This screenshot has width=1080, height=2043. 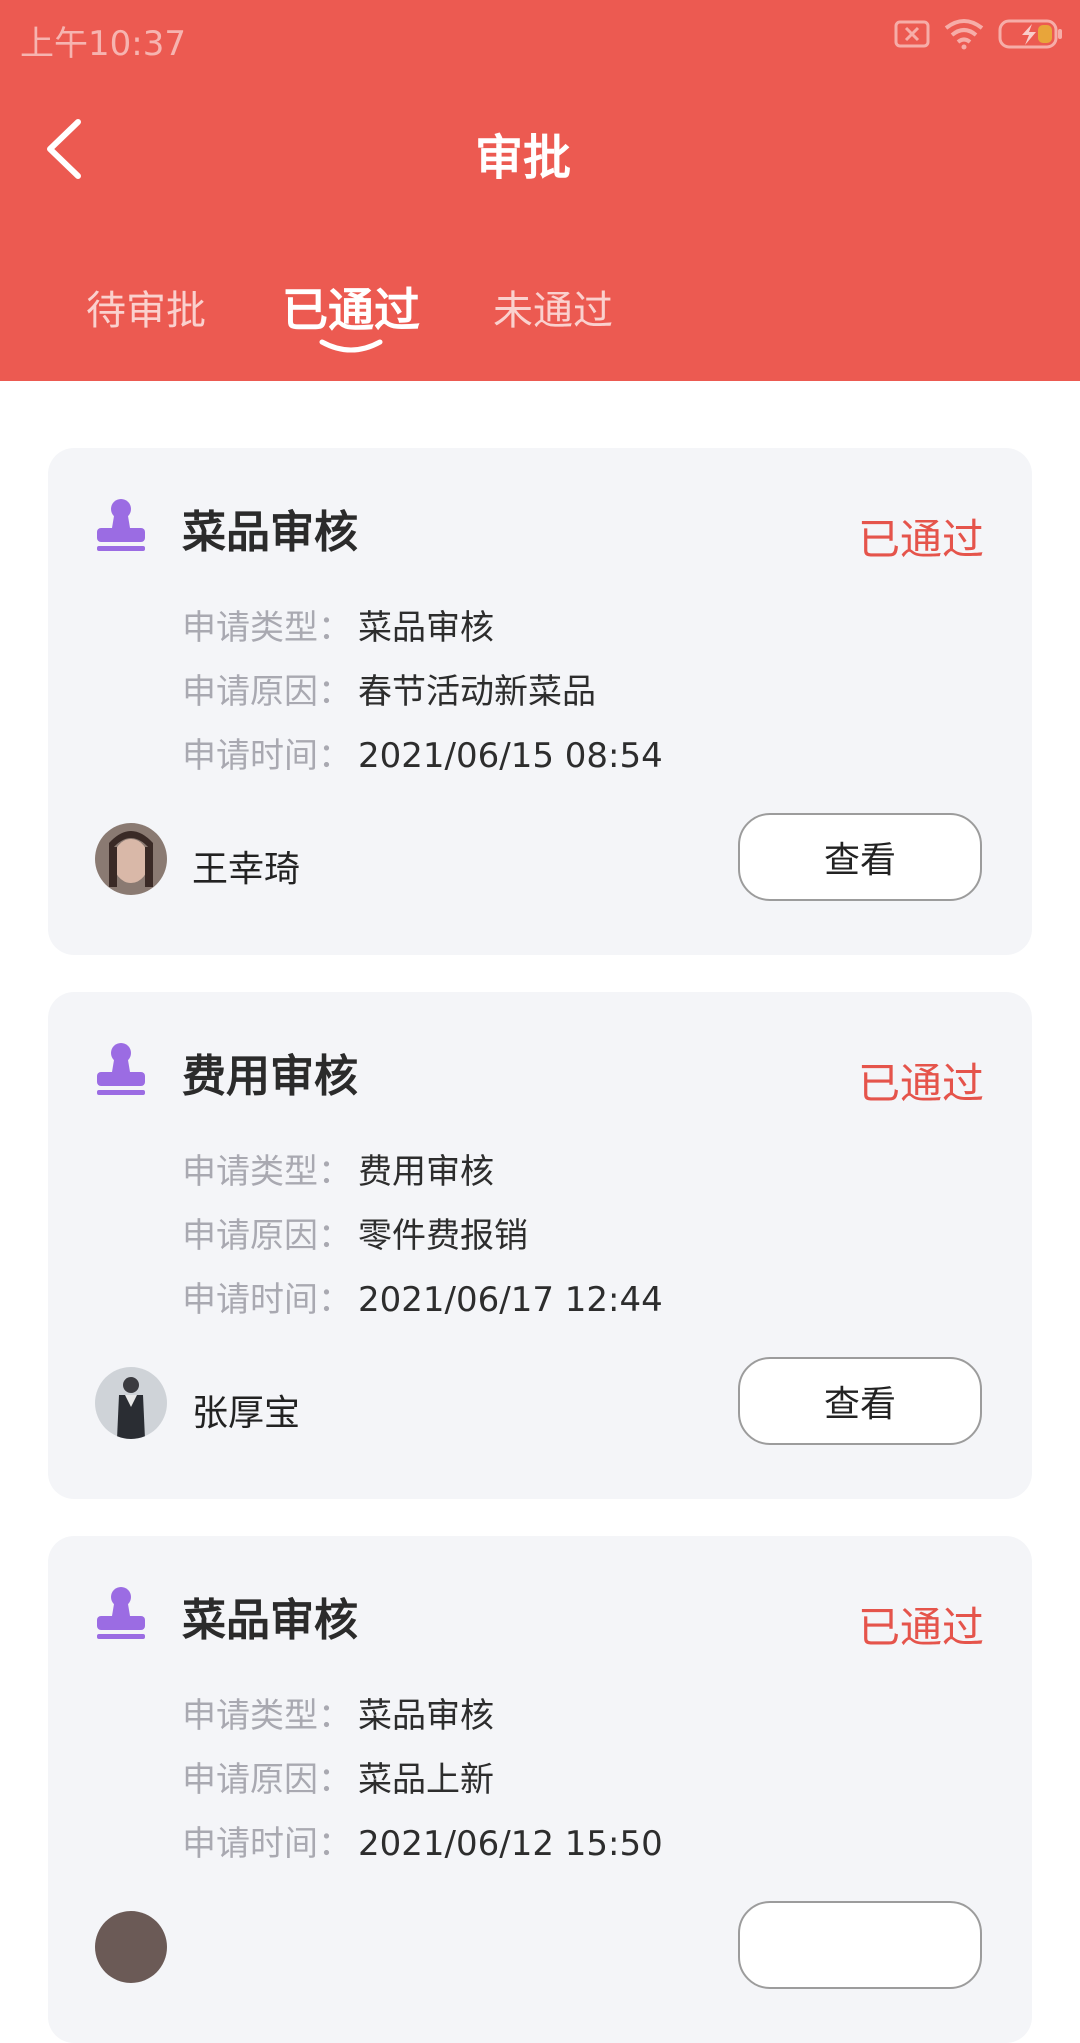 I want to click on apply-reason-value: 春节活动新菜品, so click(x=477, y=692).